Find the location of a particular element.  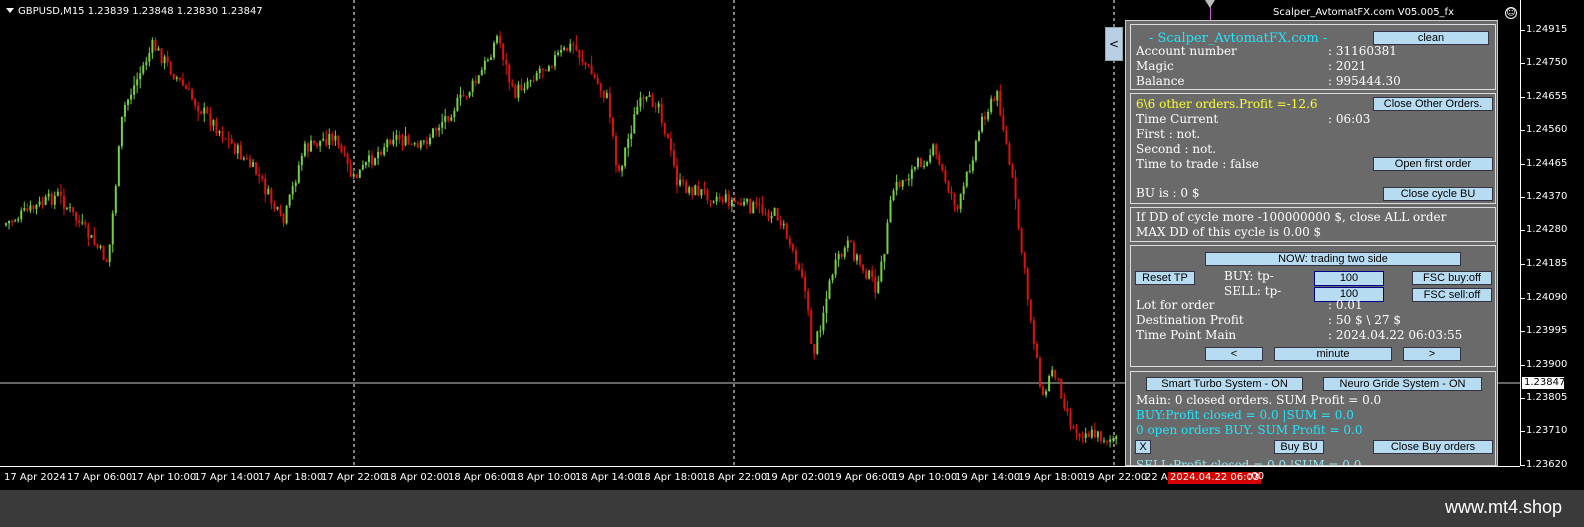

time-label: 19 Apr 18:00 is located at coordinates (1051, 477).